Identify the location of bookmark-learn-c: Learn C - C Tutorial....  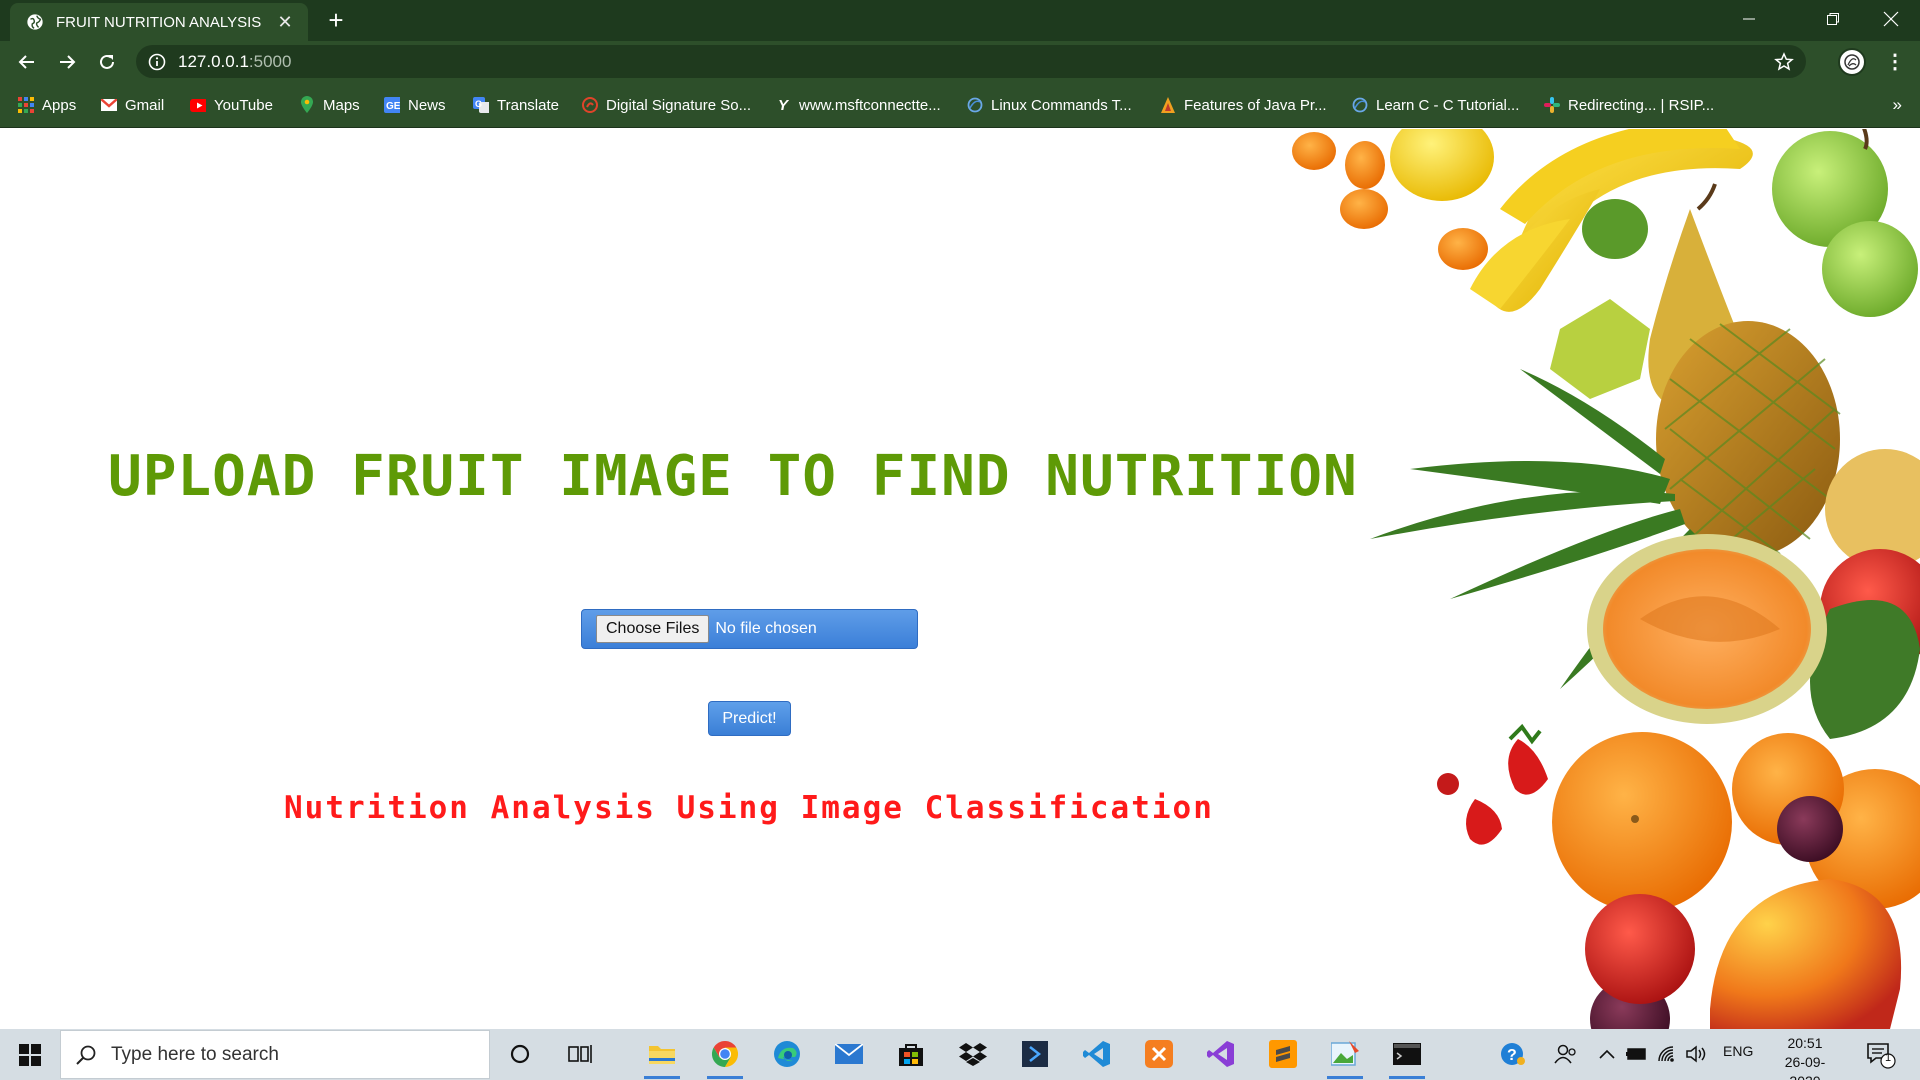
(1435, 105).